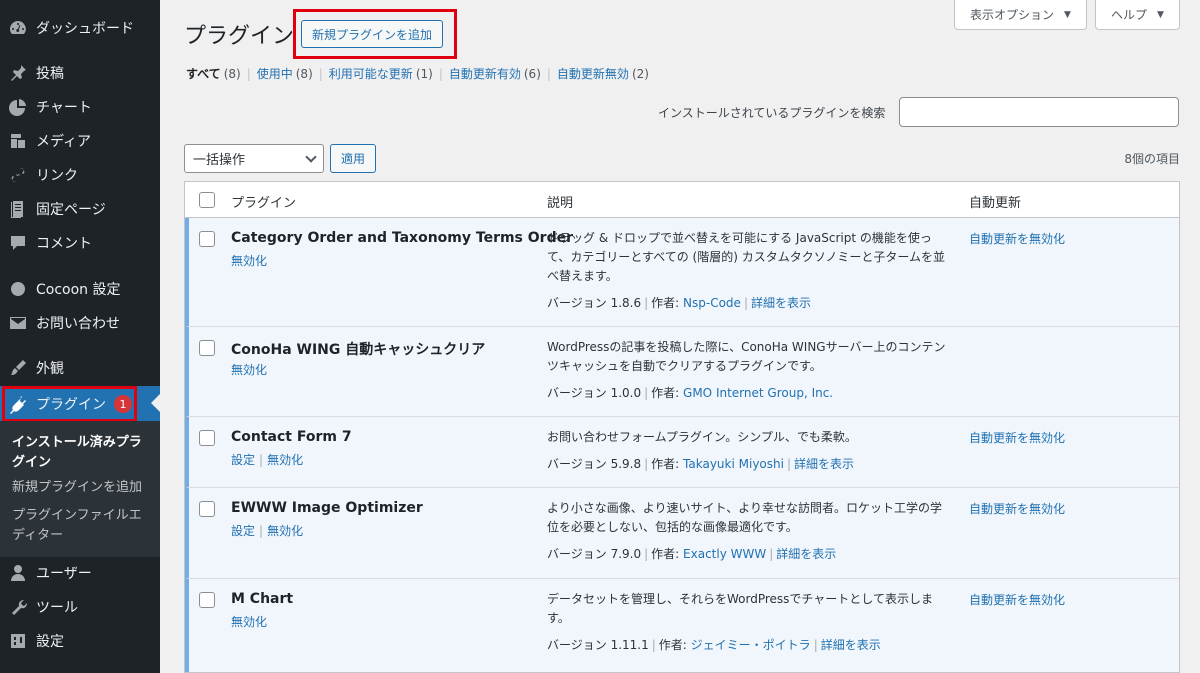 Image resolution: width=1200 pixels, height=673 pixels. I want to click on bulk-action-select: 一括操作, so click(254, 158).